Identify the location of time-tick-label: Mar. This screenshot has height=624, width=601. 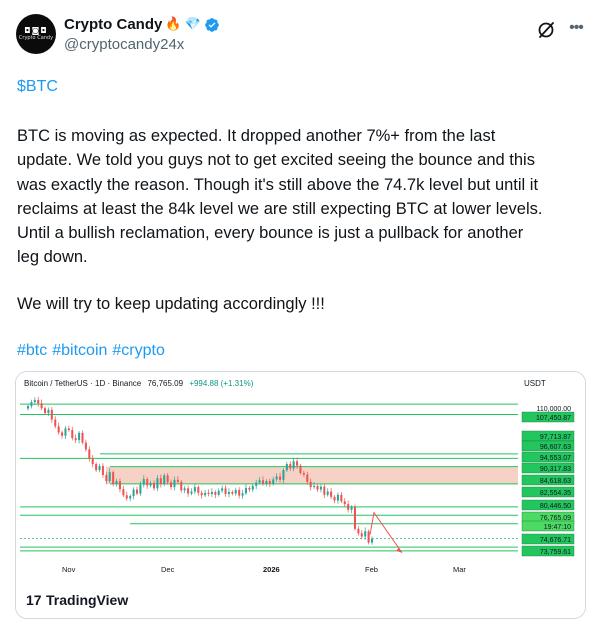
(459, 569).